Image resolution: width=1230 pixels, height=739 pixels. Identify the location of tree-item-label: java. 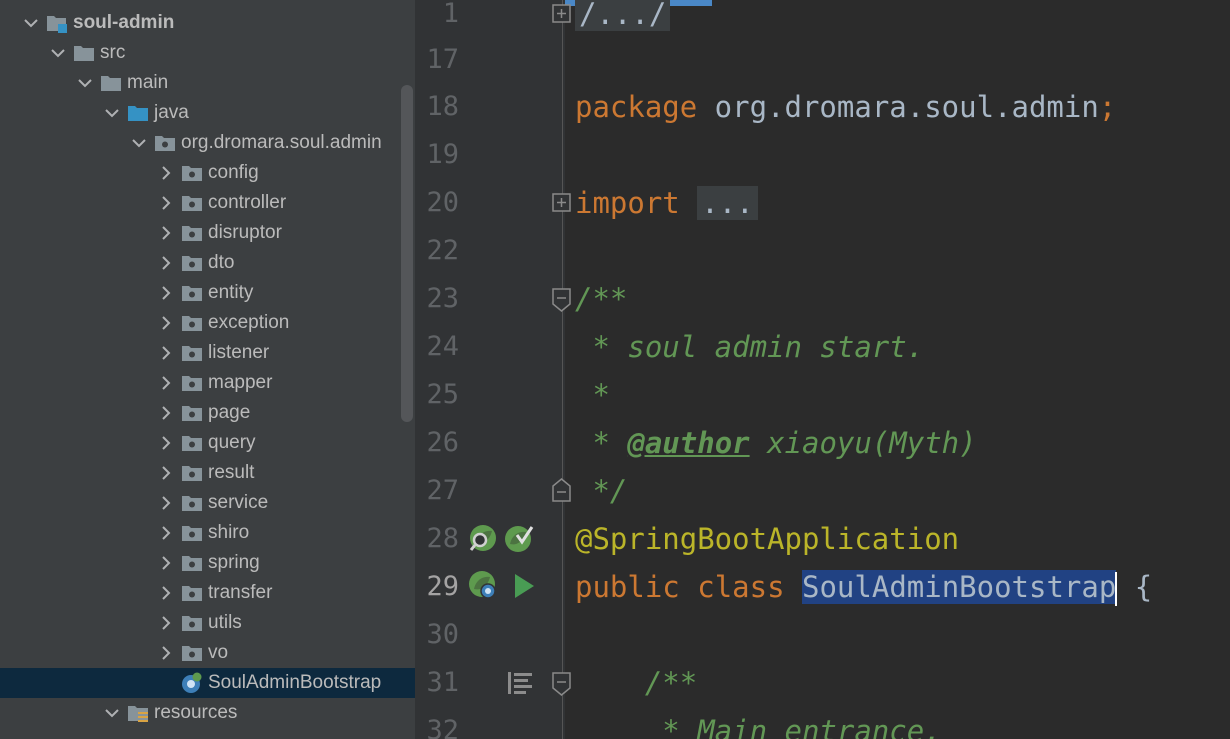
(171, 112).